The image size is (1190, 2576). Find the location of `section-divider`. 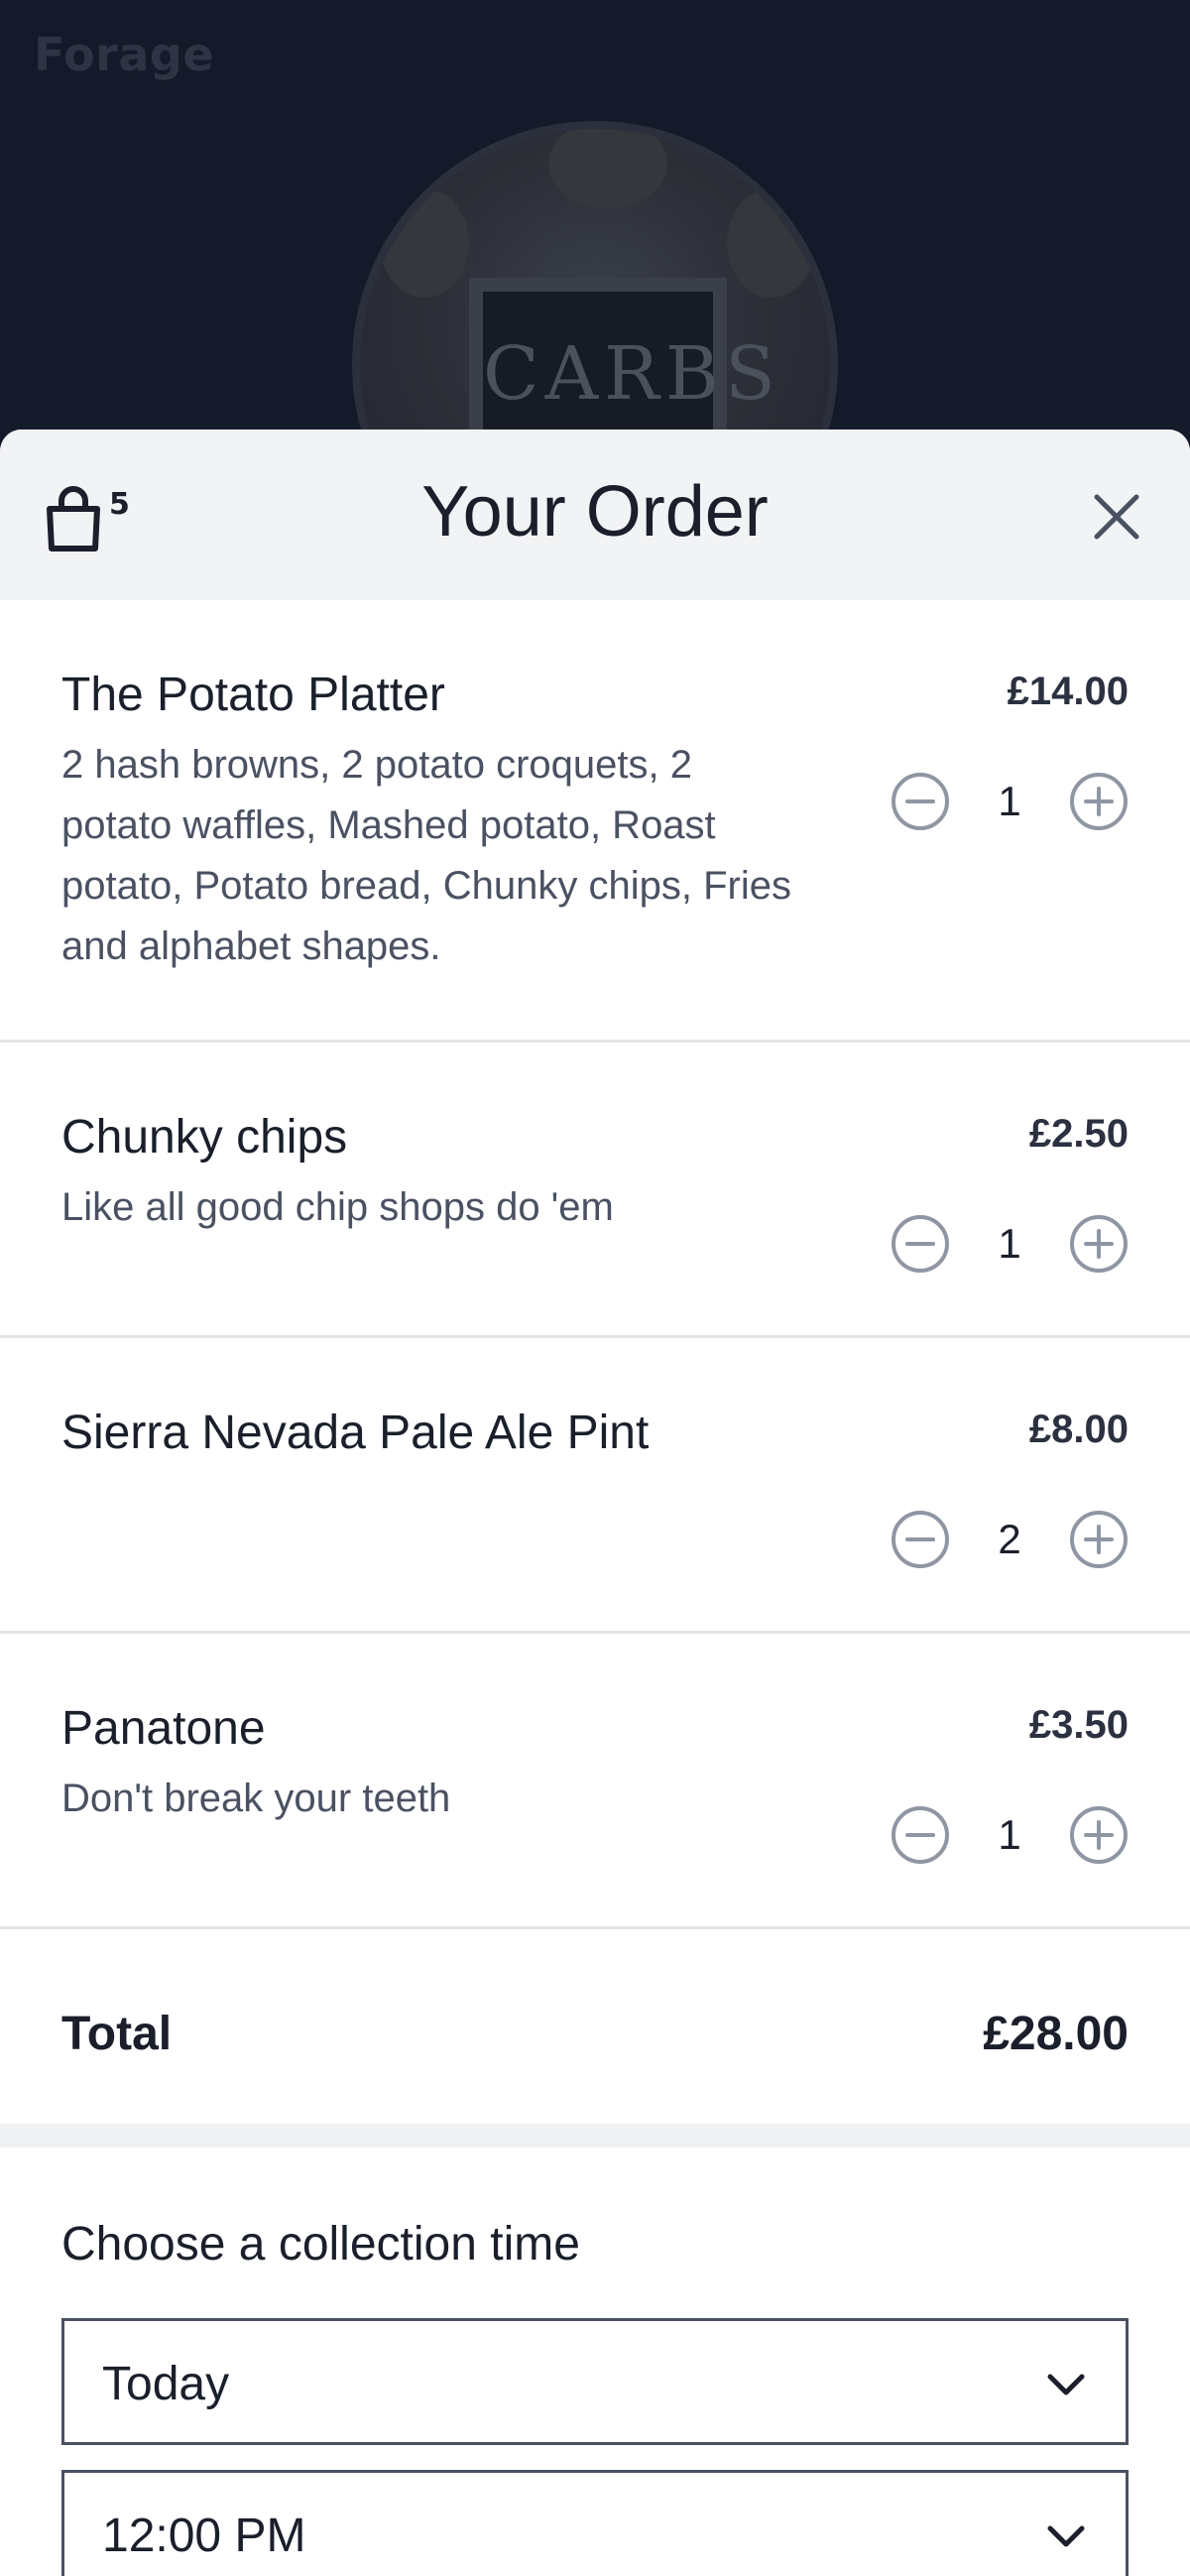

section-divider is located at coordinates (595, 2135).